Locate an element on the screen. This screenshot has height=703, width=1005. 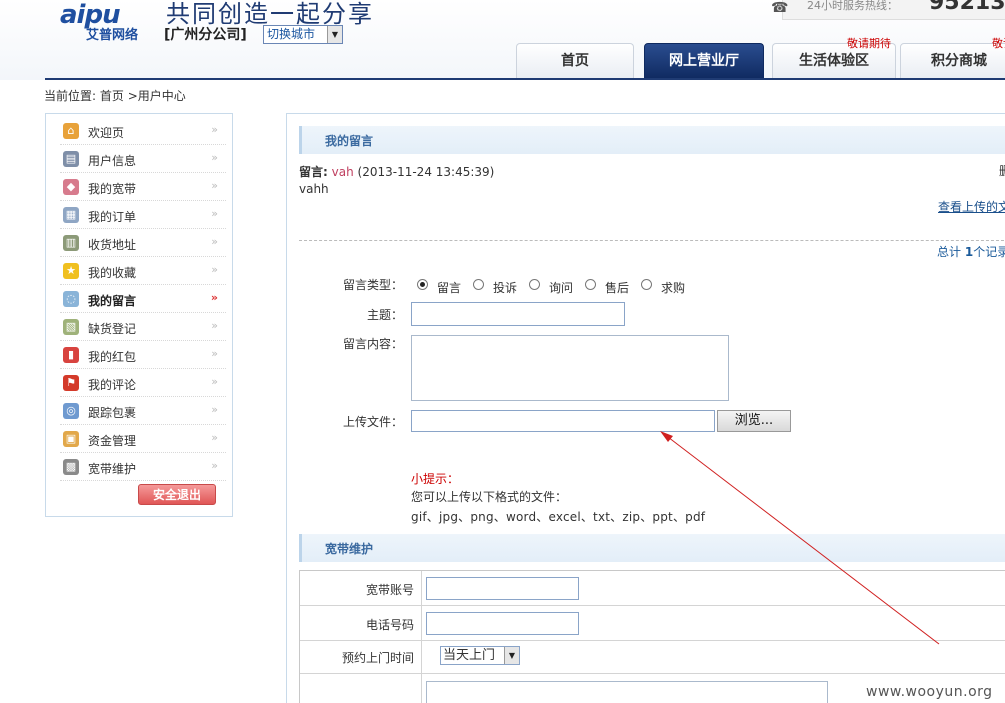
message-prefix: 留言: is located at coordinates (313, 172).